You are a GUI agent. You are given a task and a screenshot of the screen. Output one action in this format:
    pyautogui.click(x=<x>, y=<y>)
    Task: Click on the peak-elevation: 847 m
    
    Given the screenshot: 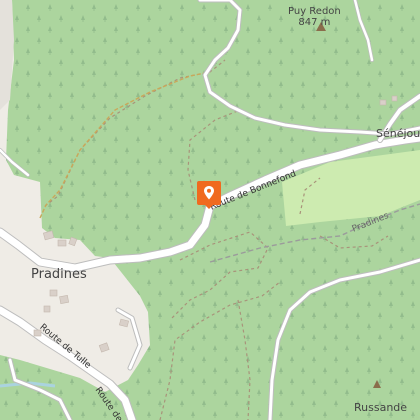 What is the action you would take?
    pyautogui.click(x=314, y=22)
    